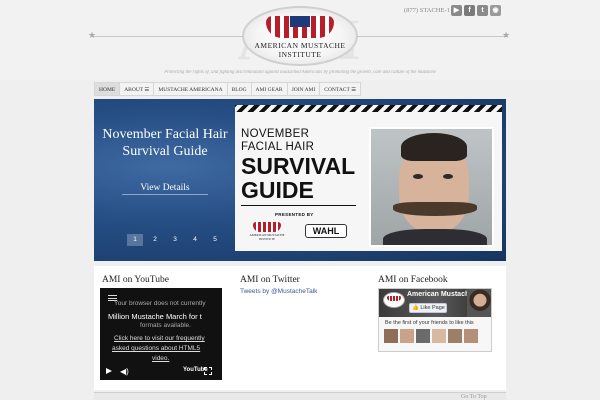 The height and width of the screenshot is (400, 600). Describe the element at coordinates (413, 280) in the screenshot. I see `facebook-section-title: AMI on Facebook` at that location.